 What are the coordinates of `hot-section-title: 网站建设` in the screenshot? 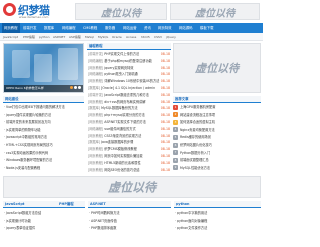 It's located at (43, 99).